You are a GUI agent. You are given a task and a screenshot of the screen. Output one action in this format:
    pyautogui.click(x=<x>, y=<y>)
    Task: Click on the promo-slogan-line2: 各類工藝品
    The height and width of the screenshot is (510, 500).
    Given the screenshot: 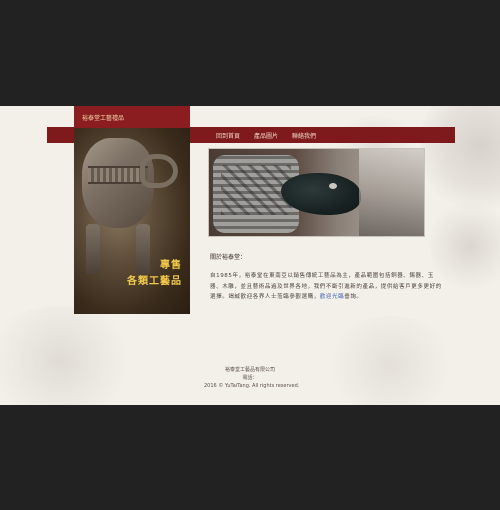 What is the action you would take?
    pyautogui.click(x=154, y=281)
    